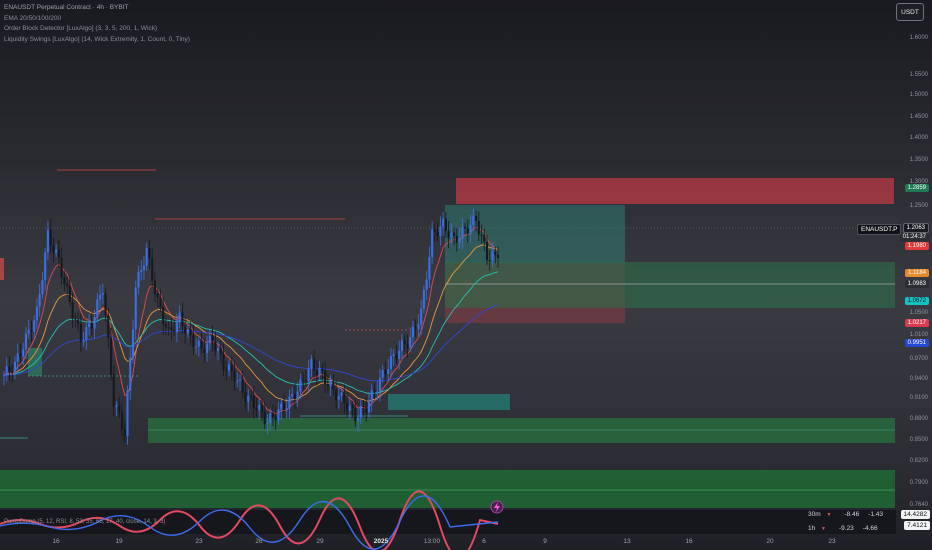 The height and width of the screenshot is (550, 932). Describe the element at coordinates (199, 541) in the screenshot. I see `time-label: 23` at that location.